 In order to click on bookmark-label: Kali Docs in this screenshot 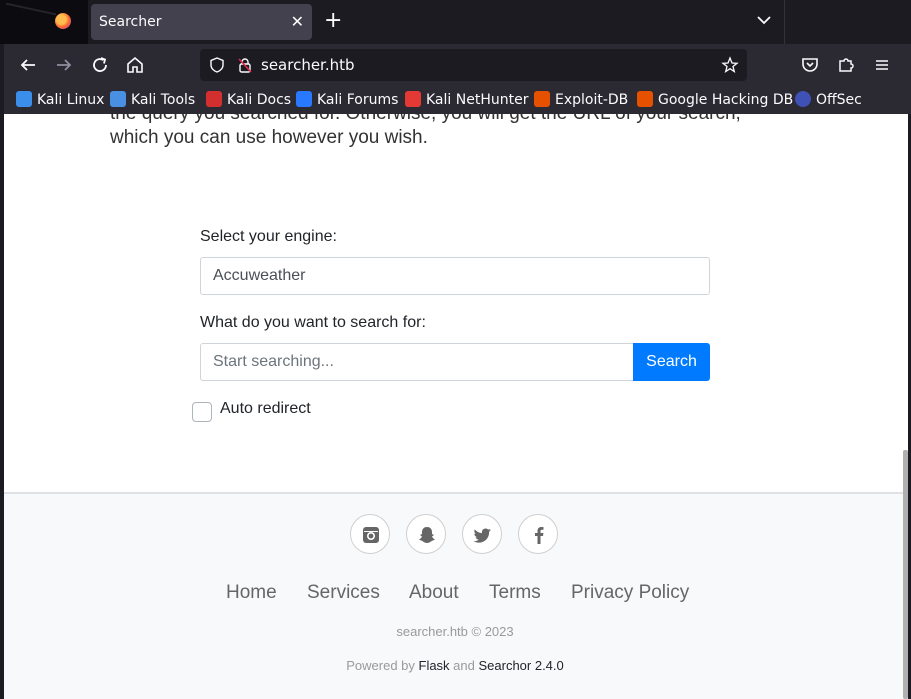, I will do `click(259, 100)`.